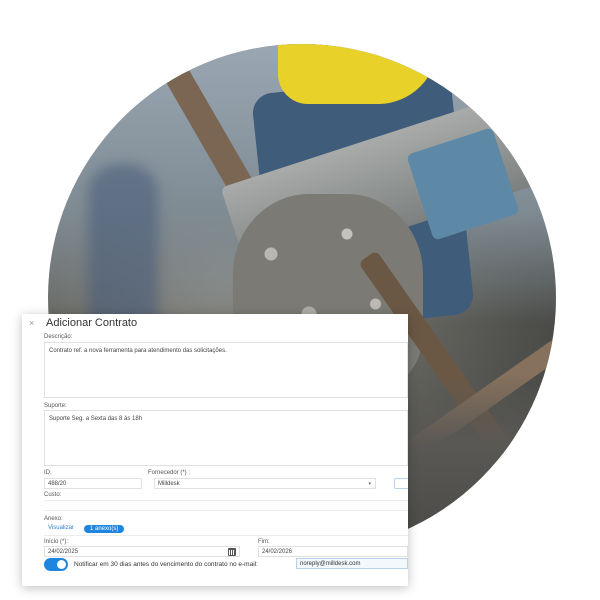  I want to click on notify-toggle, so click(56, 564).